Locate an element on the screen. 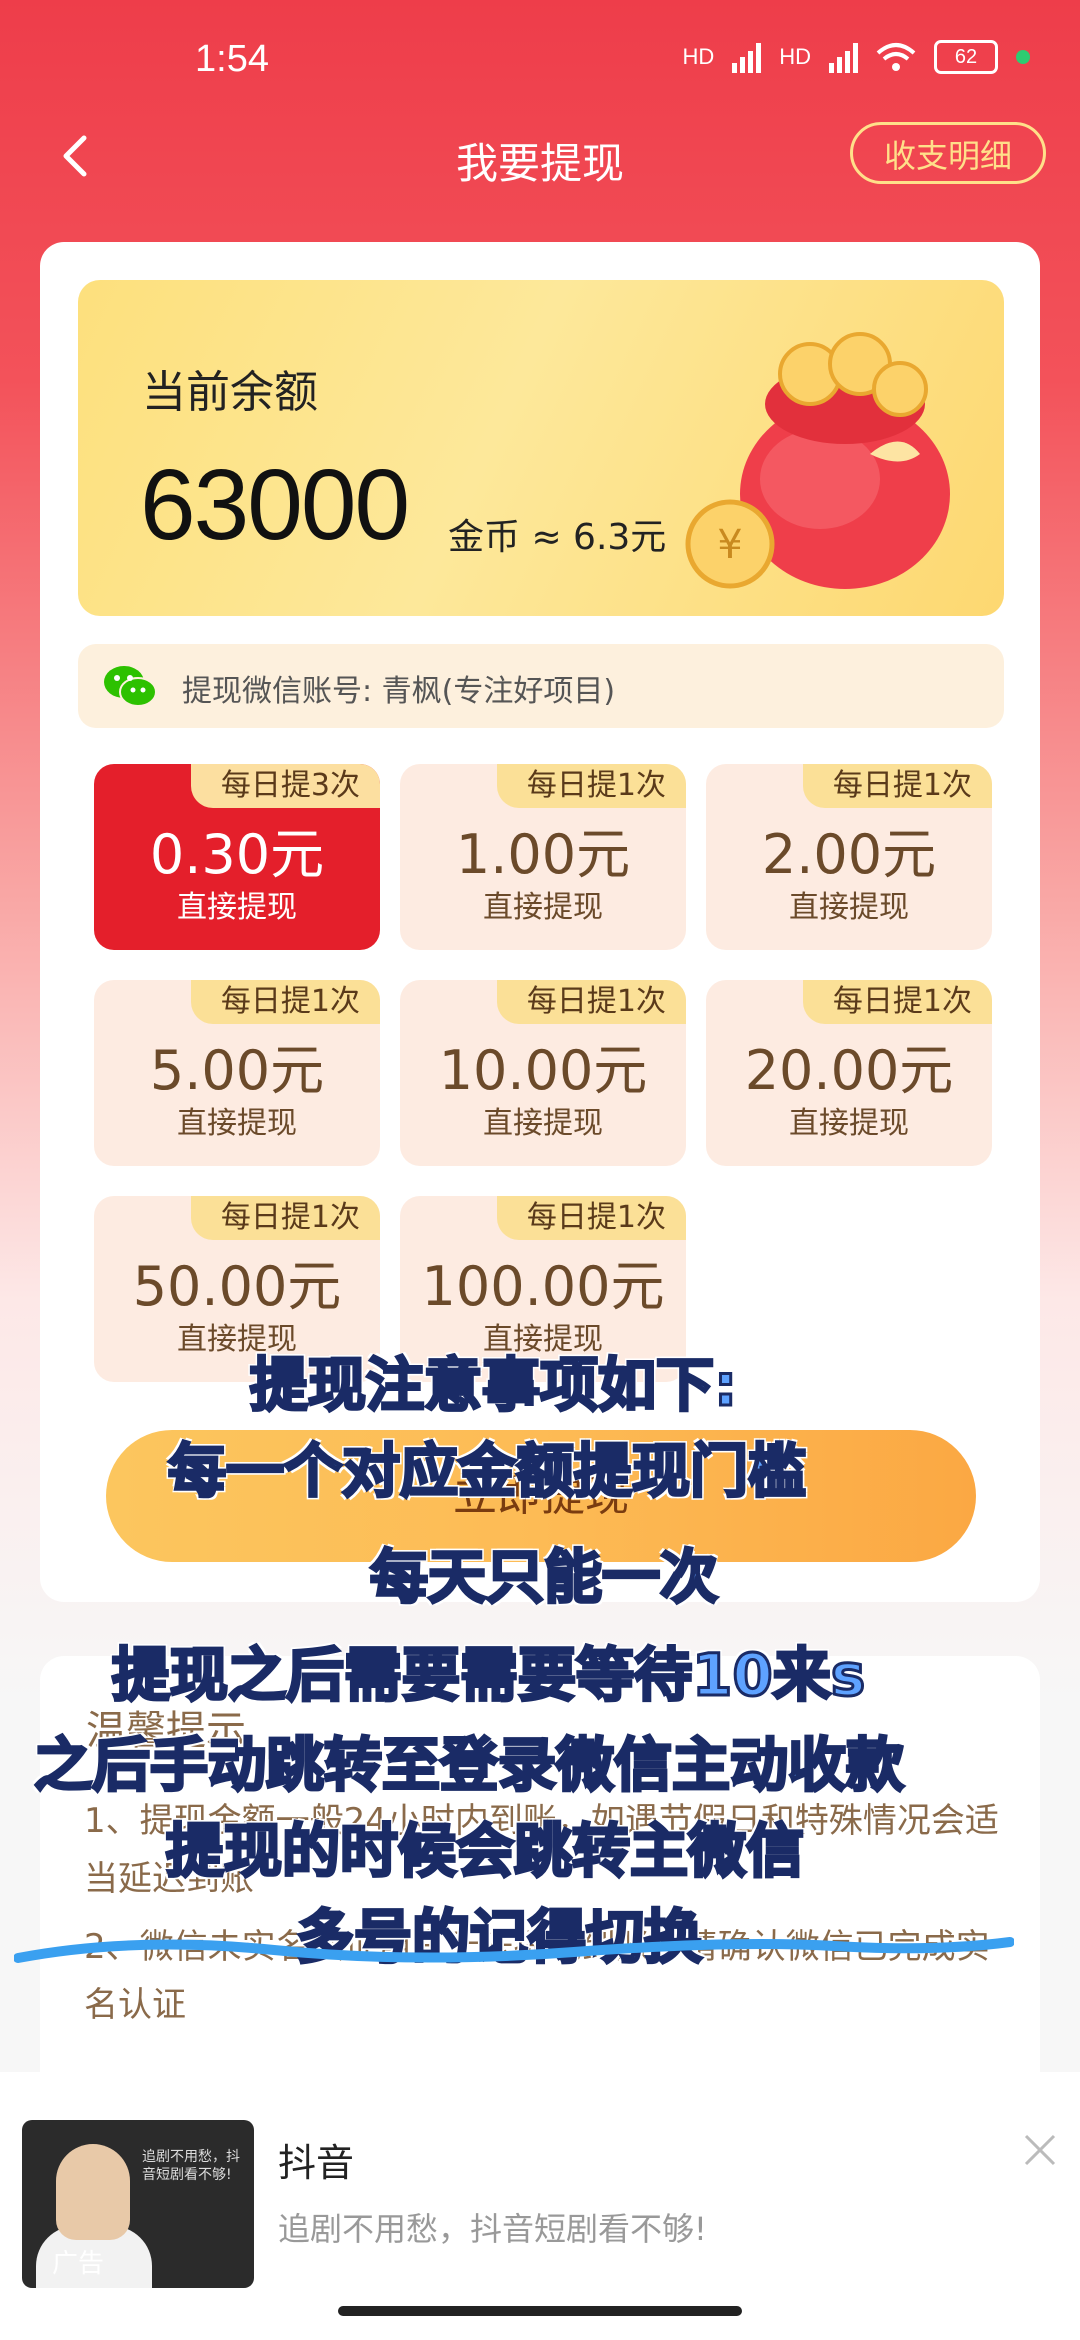  wechat-icon is located at coordinates (130, 686).